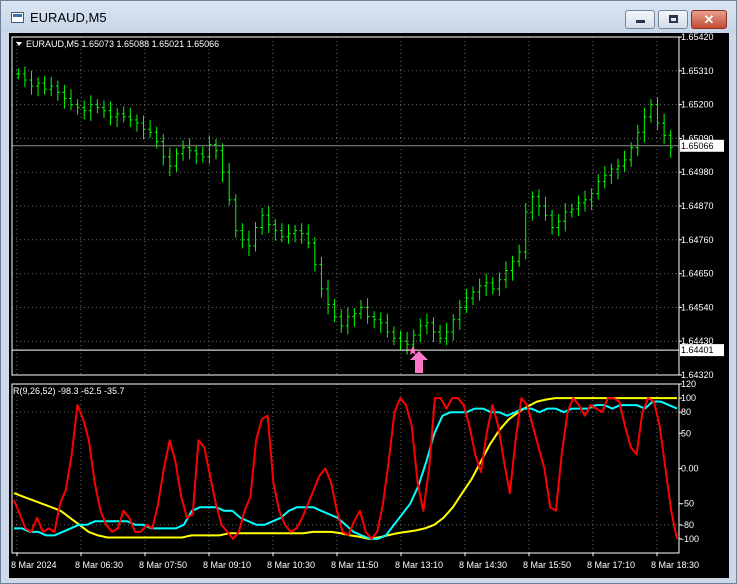  I want to click on close-button: ✕, so click(709, 19).